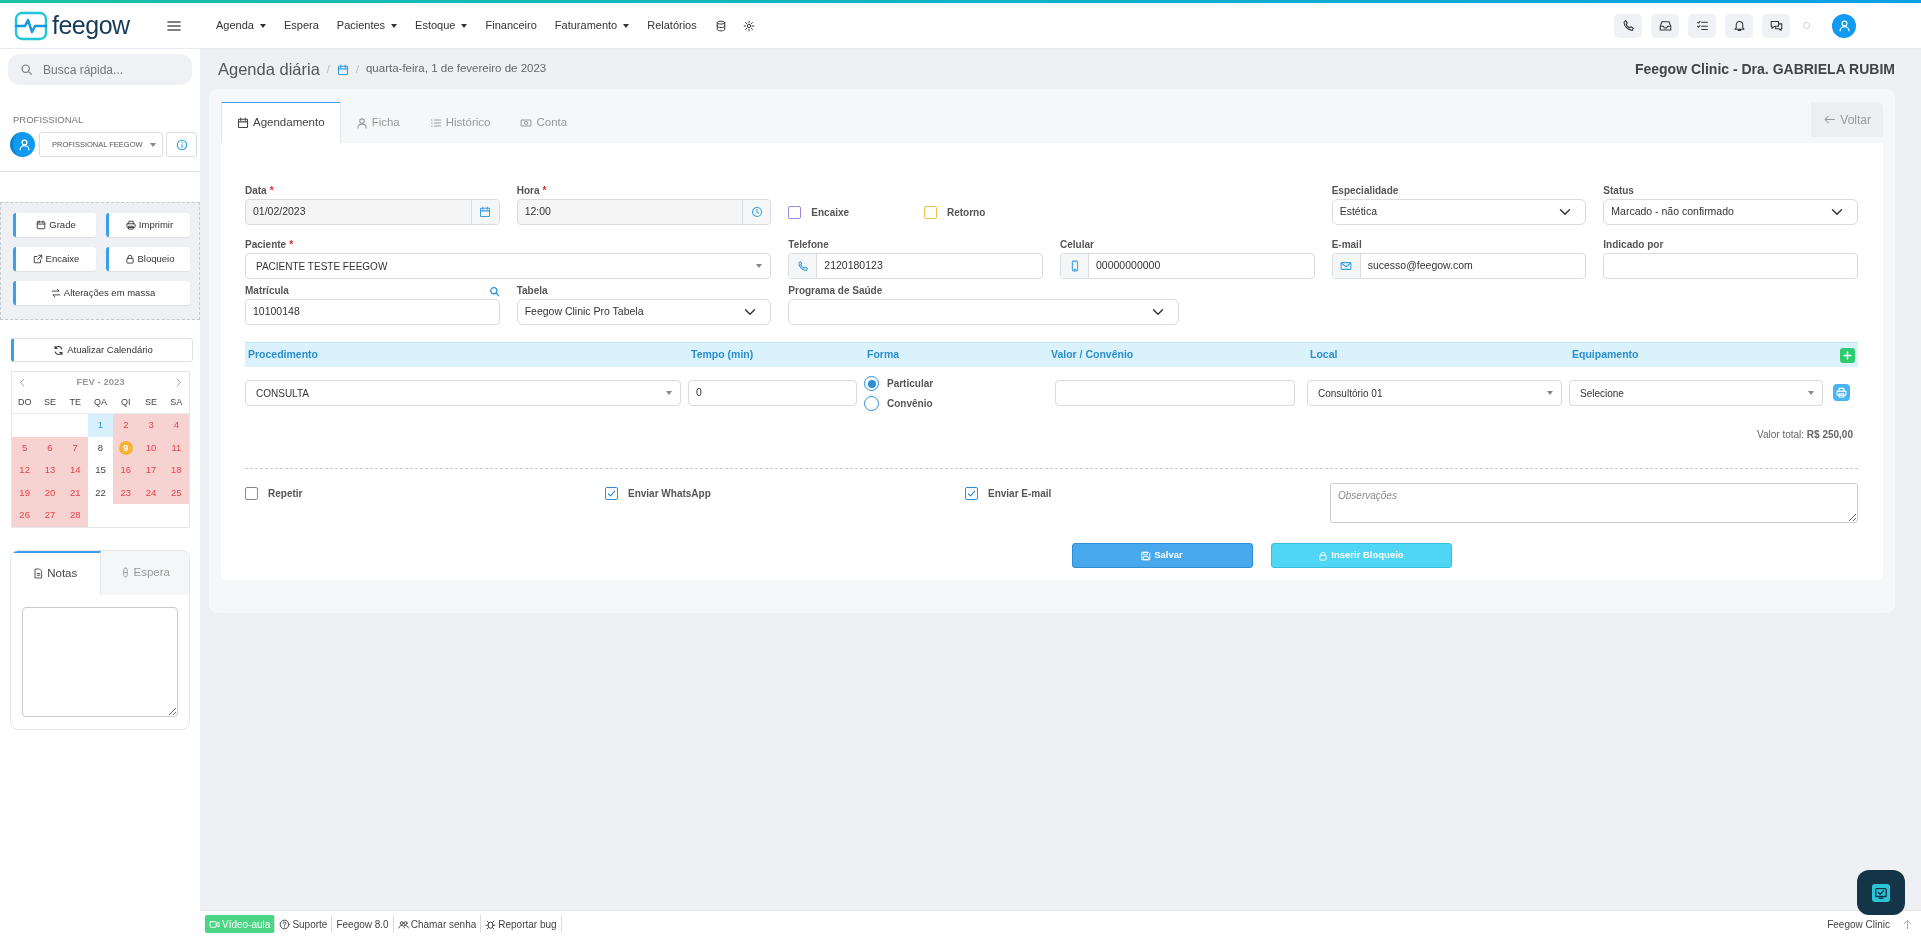 The width and height of the screenshot is (1921, 937). What do you see at coordinates (910, 384) in the screenshot?
I see `radio-label: Particular` at bounding box center [910, 384].